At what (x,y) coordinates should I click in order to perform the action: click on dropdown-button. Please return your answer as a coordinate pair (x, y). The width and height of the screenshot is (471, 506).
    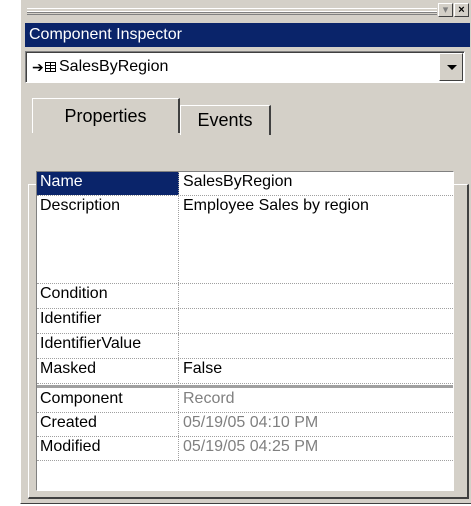
    Looking at the image, I should click on (451, 67).